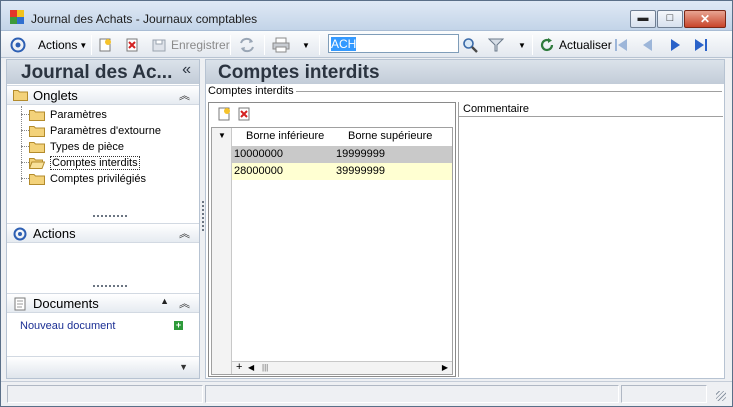  What do you see at coordinates (244, 114) in the screenshot?
I see `delete-row-icon` at bounding box center [244, 114].